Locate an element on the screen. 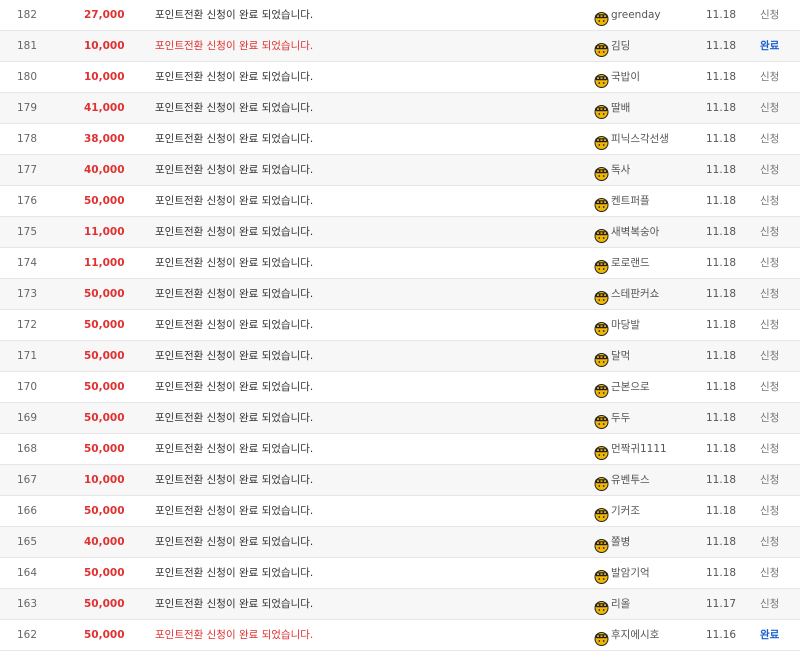 This screenshot has width=800, height=658. author-name: 새벽복숭아 is located at coordinates (635, 232).